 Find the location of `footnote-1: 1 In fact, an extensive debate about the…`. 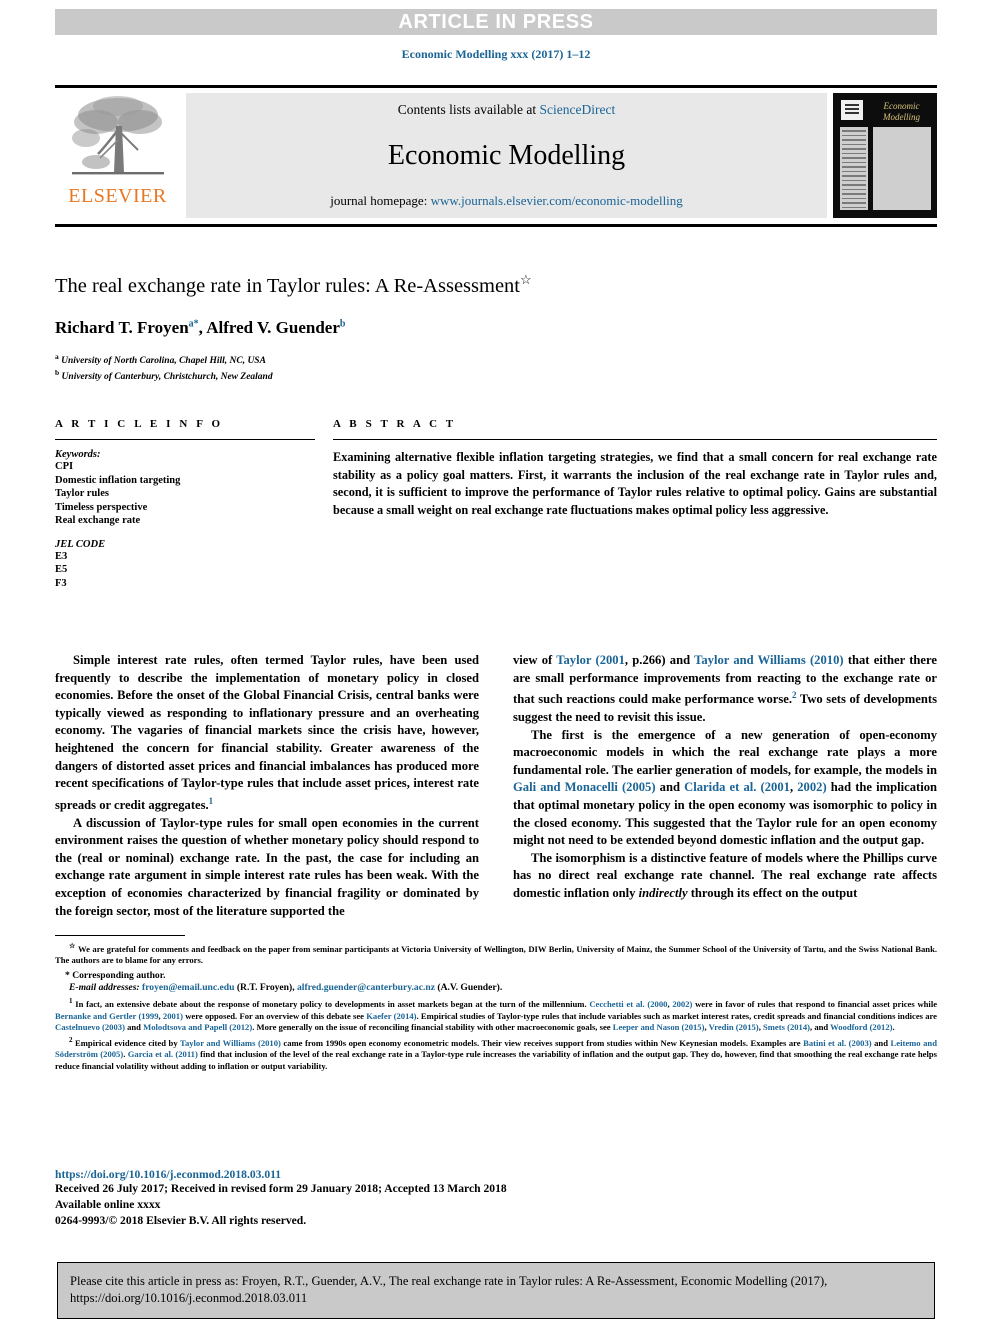

footnote-1: 1 In fact, an extensive debate about the… is located at coordinates (496, 1015).